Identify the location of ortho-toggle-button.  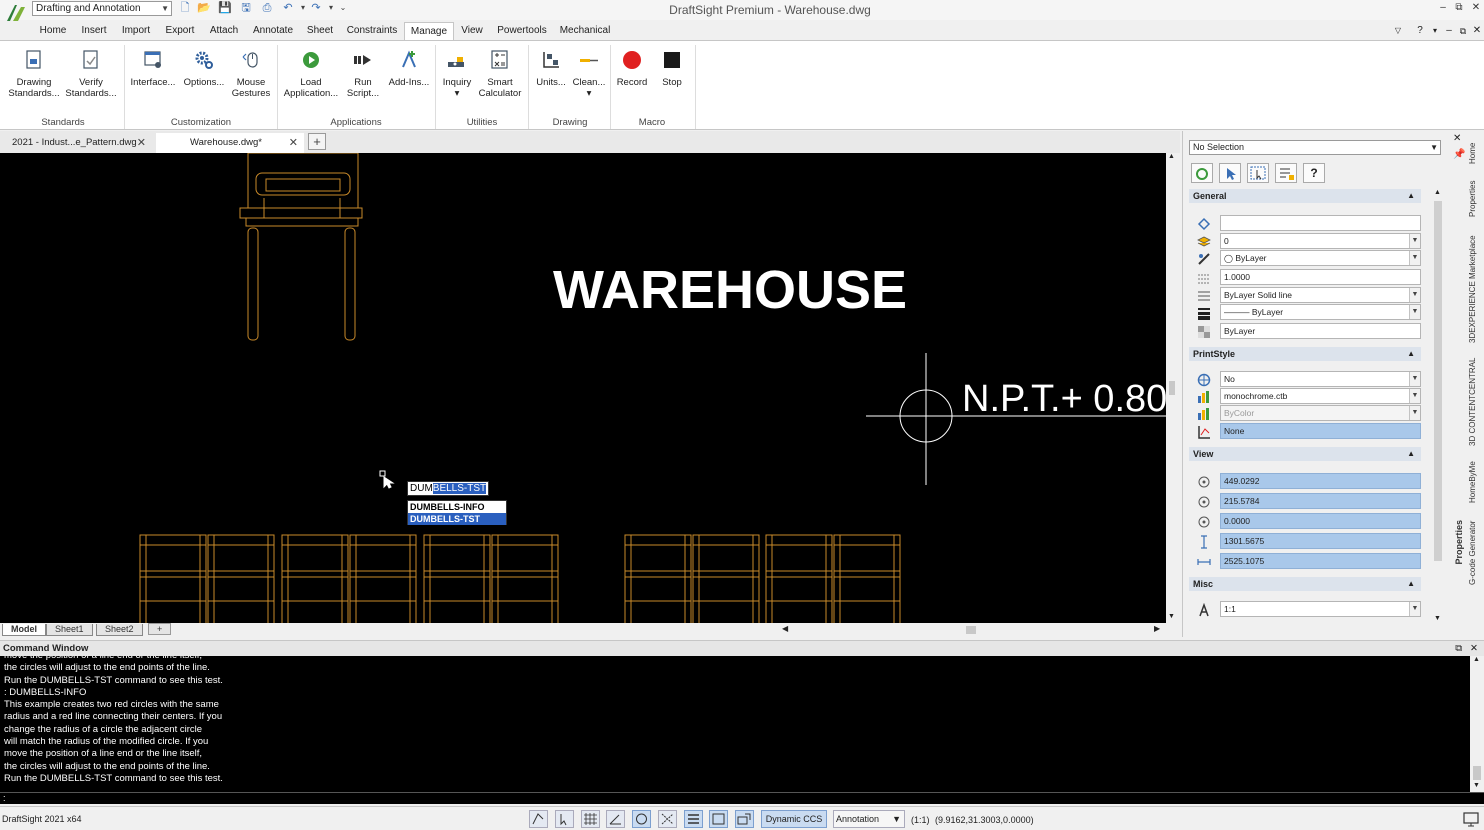
(564, 819).